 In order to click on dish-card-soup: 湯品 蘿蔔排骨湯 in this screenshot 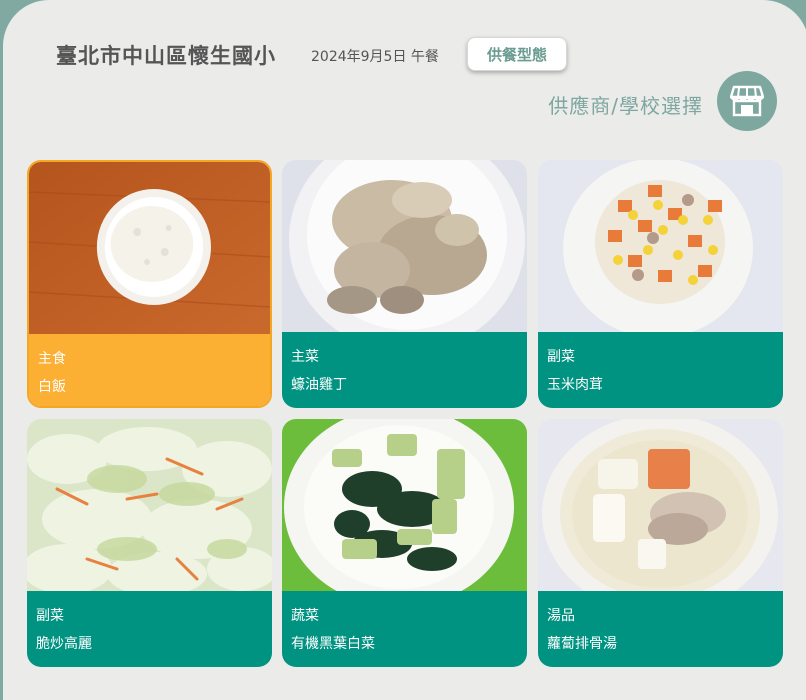, I will do `click(660, 543)`.